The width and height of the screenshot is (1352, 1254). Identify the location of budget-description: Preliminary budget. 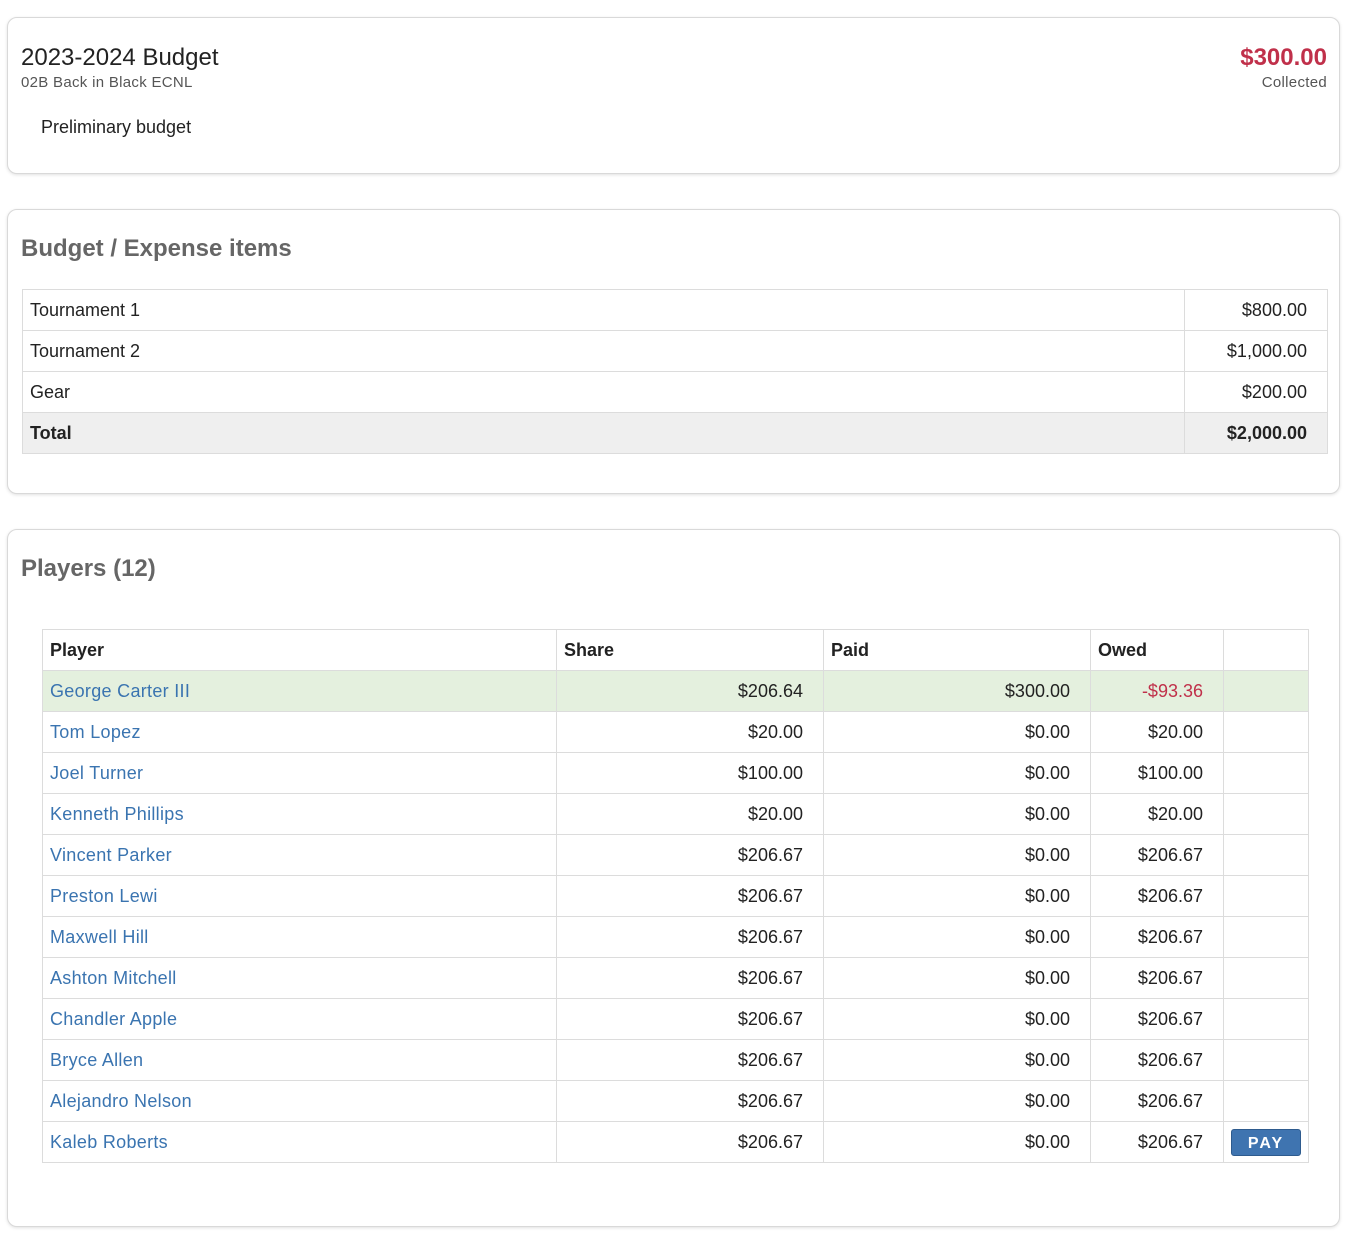
(116, 127).